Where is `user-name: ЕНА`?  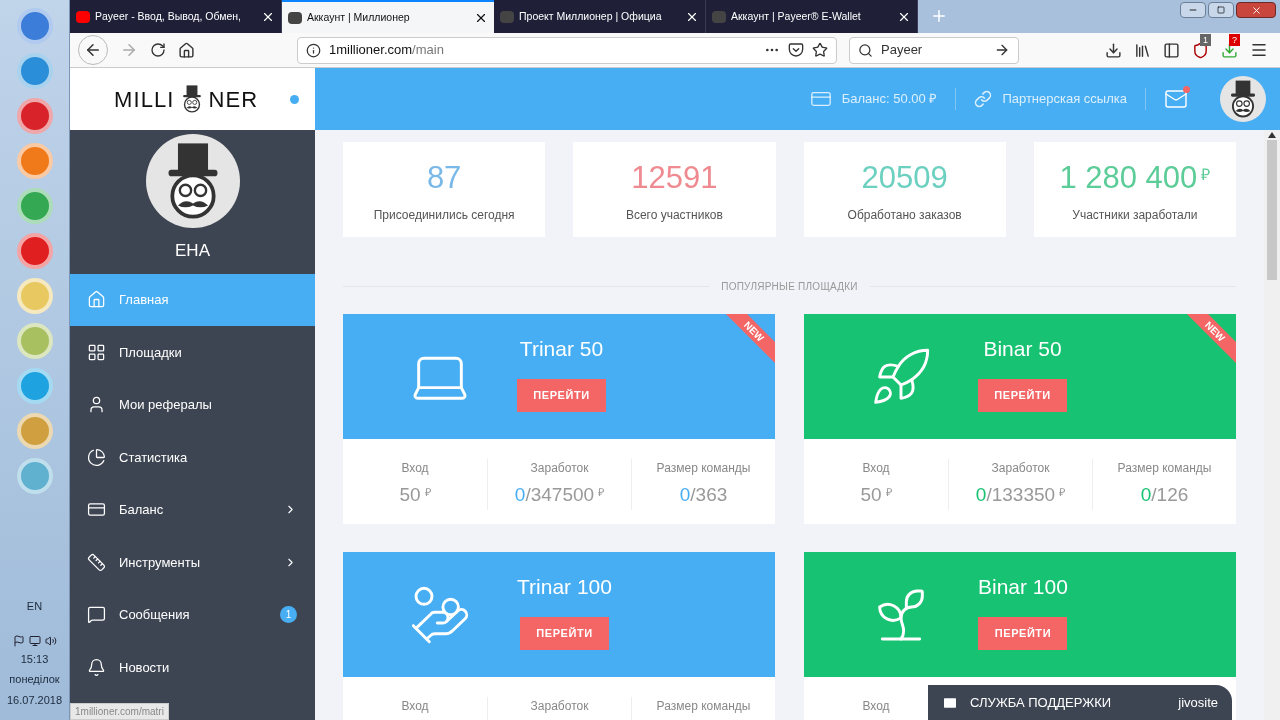 user-name: ЕНА is located at coordinates (192, 251).